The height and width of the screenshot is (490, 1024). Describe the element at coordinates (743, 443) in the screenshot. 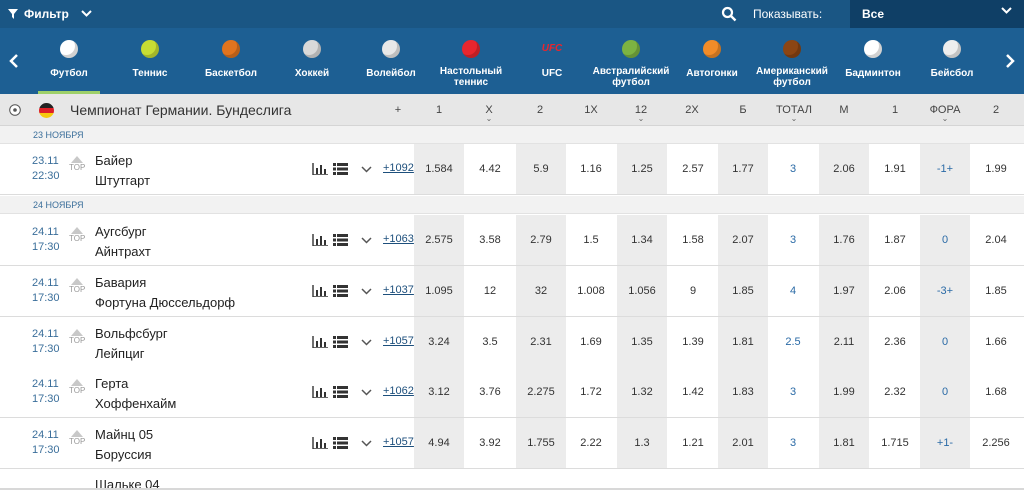

I see `odds-cell: 2.01` at that location.